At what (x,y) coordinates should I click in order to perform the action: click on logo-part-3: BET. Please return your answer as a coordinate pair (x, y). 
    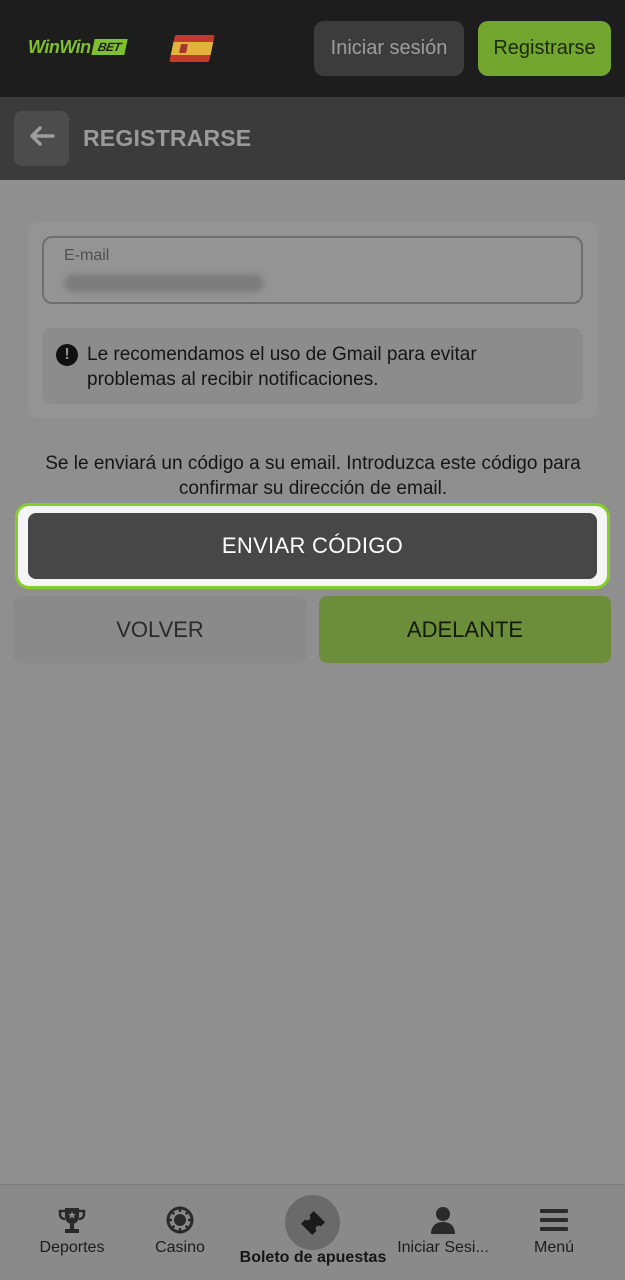
    Looking at the image, I should click on (108, 47).